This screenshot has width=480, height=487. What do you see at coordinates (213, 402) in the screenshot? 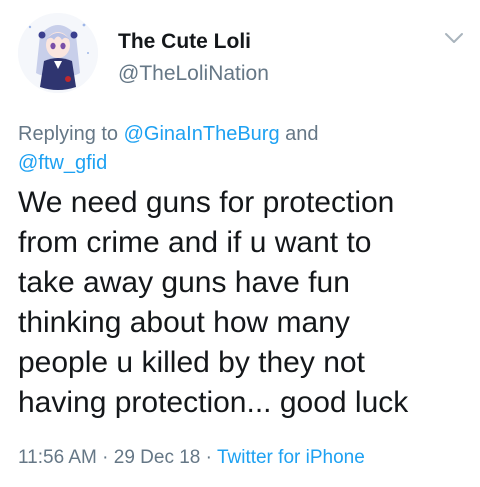
I see `tweet-text-line: having protection... good luck` at bounding box center [213, 402].